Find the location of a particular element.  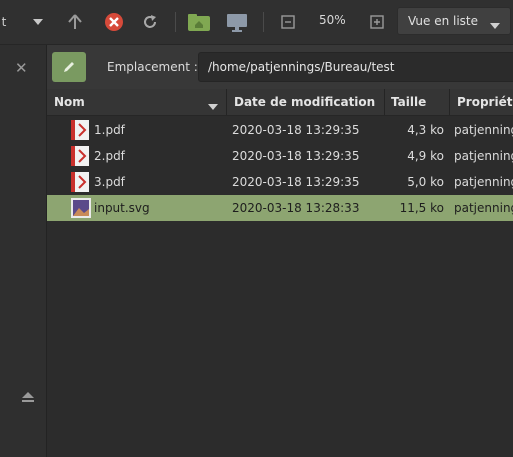

stop-icon is located at coordinates (114, 22).